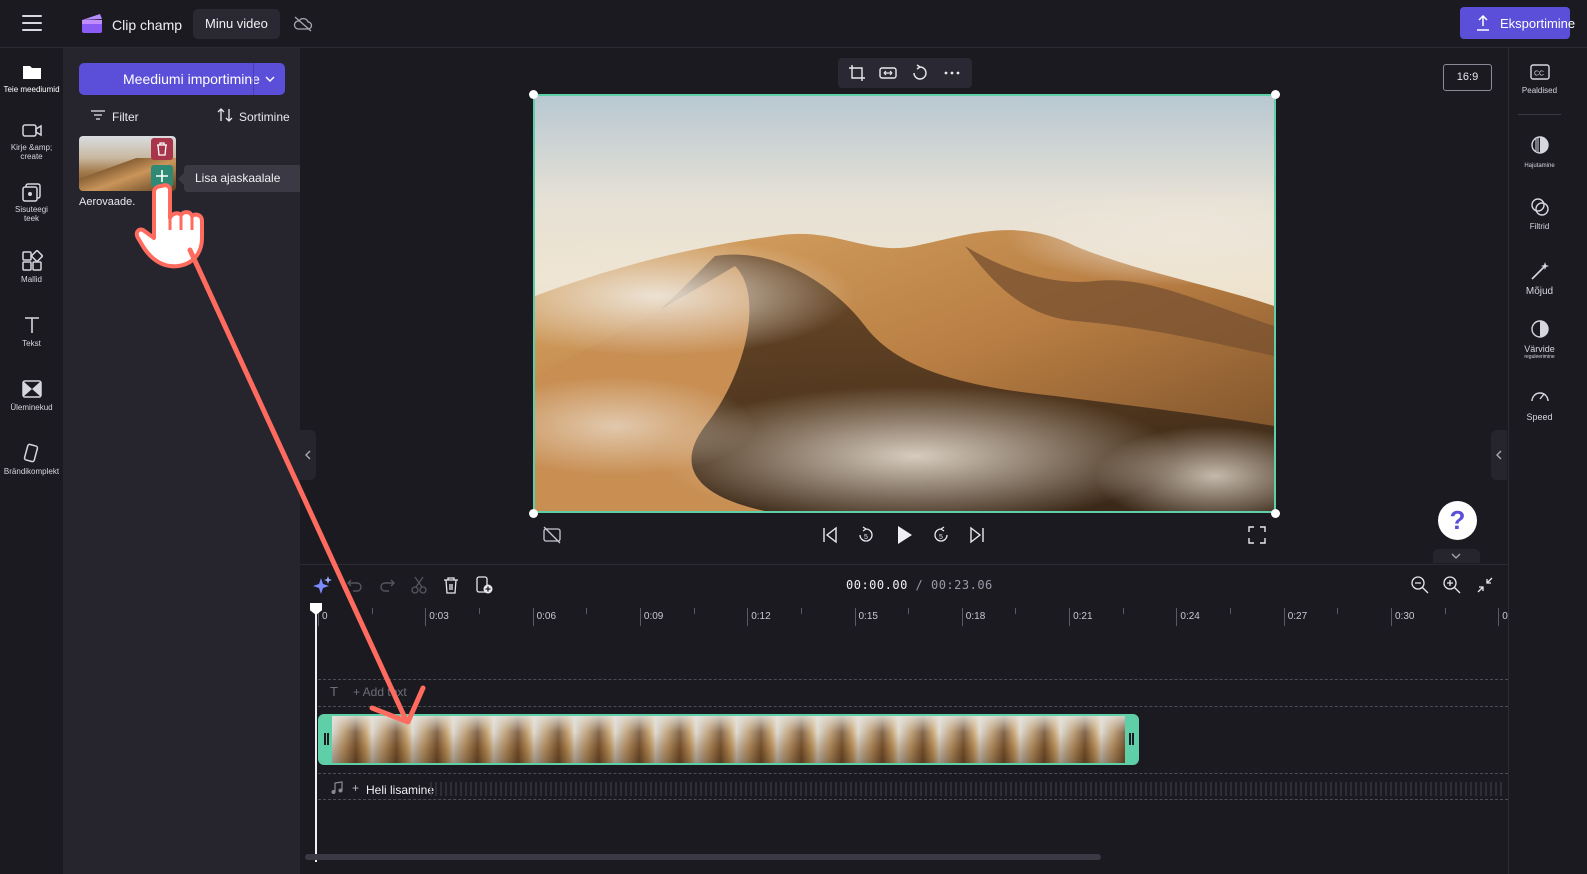 The image size is (1587, 874). Describe the element at coordinates (380, 692) in the screenshot. I see `add-text-track: + Add text` at that location.